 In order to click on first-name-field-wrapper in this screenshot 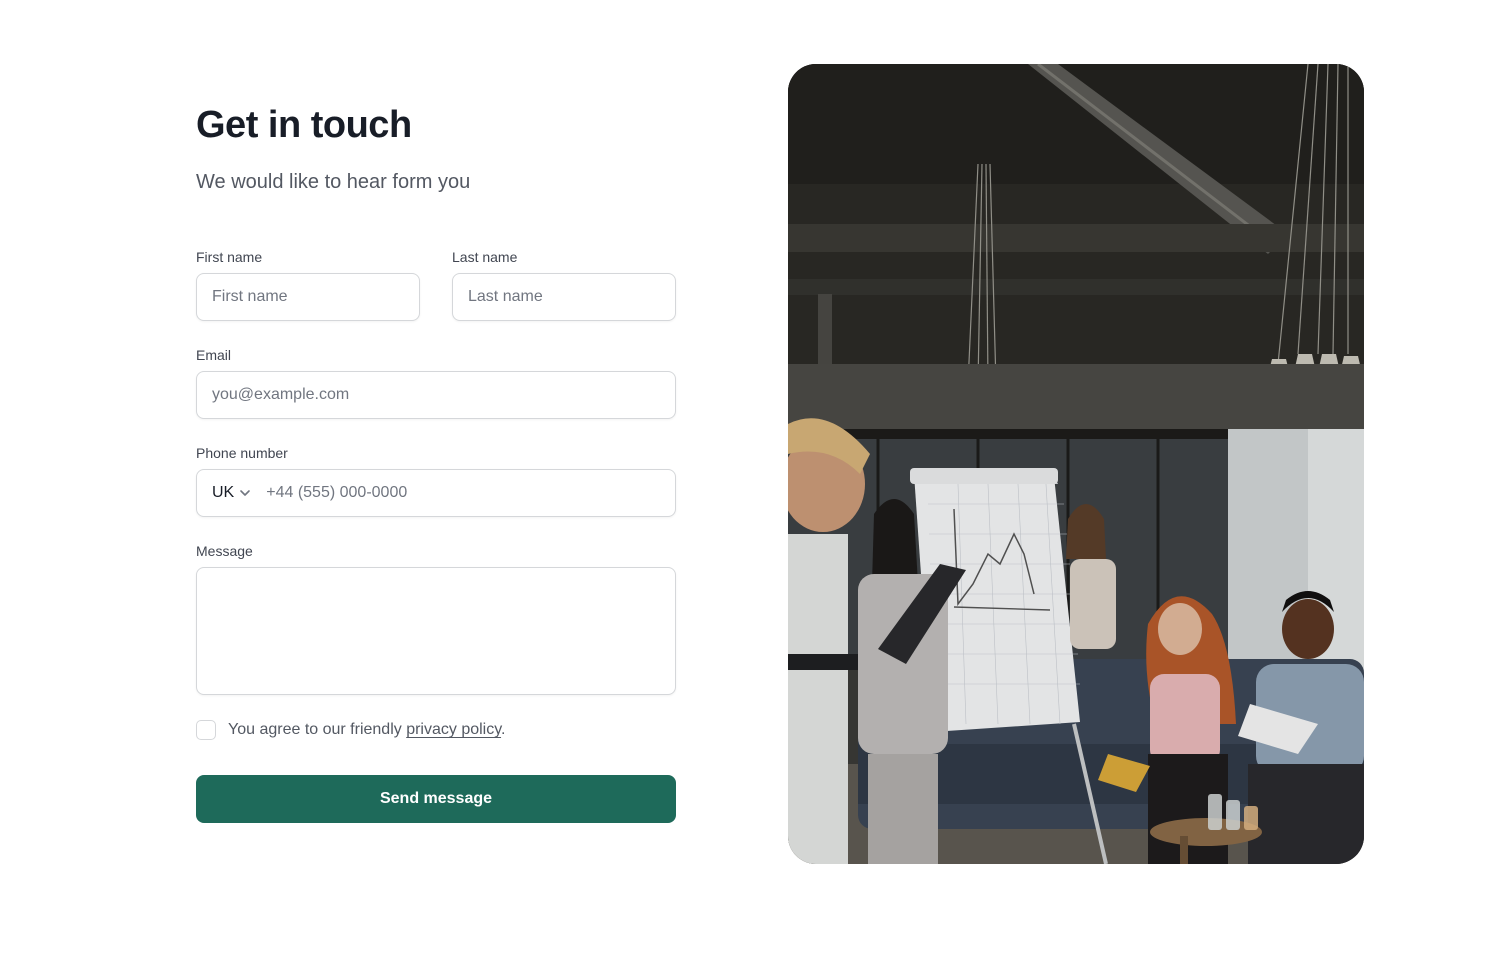, I will do `click(308, 297)`.